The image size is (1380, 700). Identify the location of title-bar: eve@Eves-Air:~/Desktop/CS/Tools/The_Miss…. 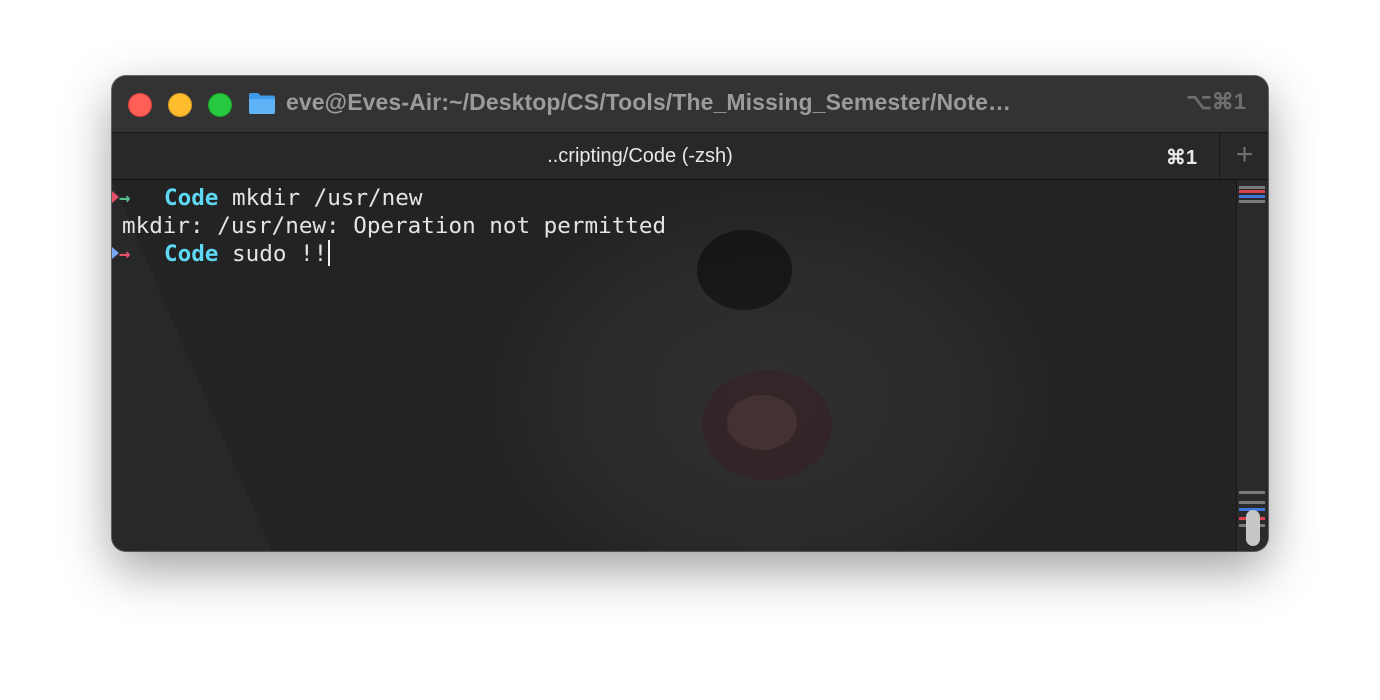
(690, 104).